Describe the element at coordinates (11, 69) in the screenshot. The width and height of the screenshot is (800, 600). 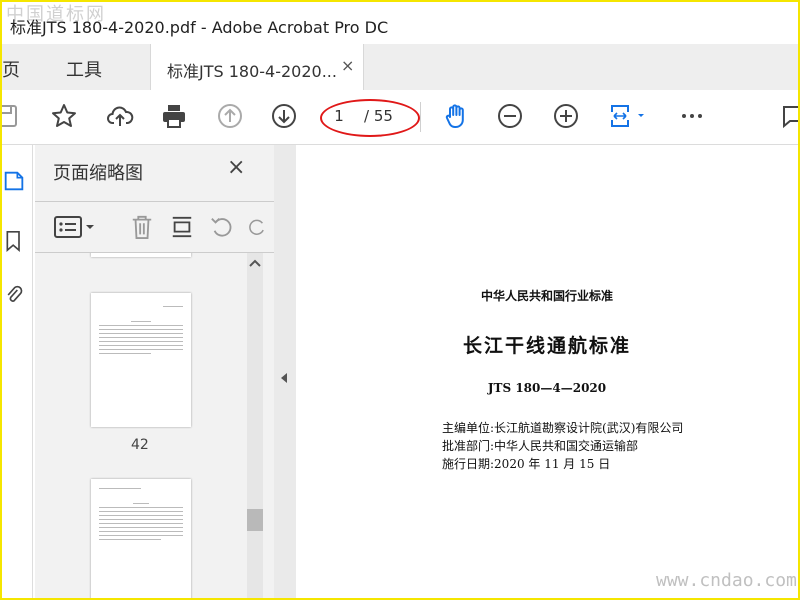
I see `tab-home: 主页` at that location.